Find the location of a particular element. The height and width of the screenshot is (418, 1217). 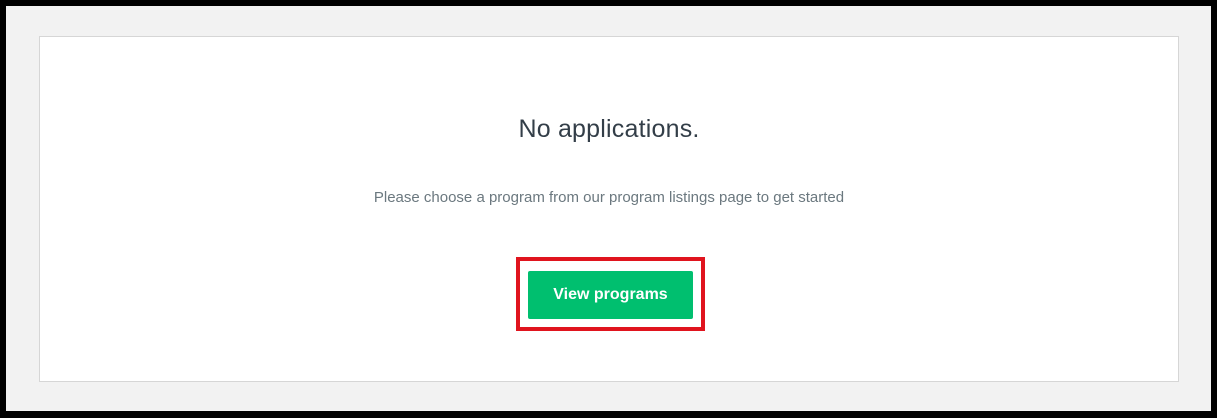

empty-state-title: No applications. is located at coordinates (609, 129).